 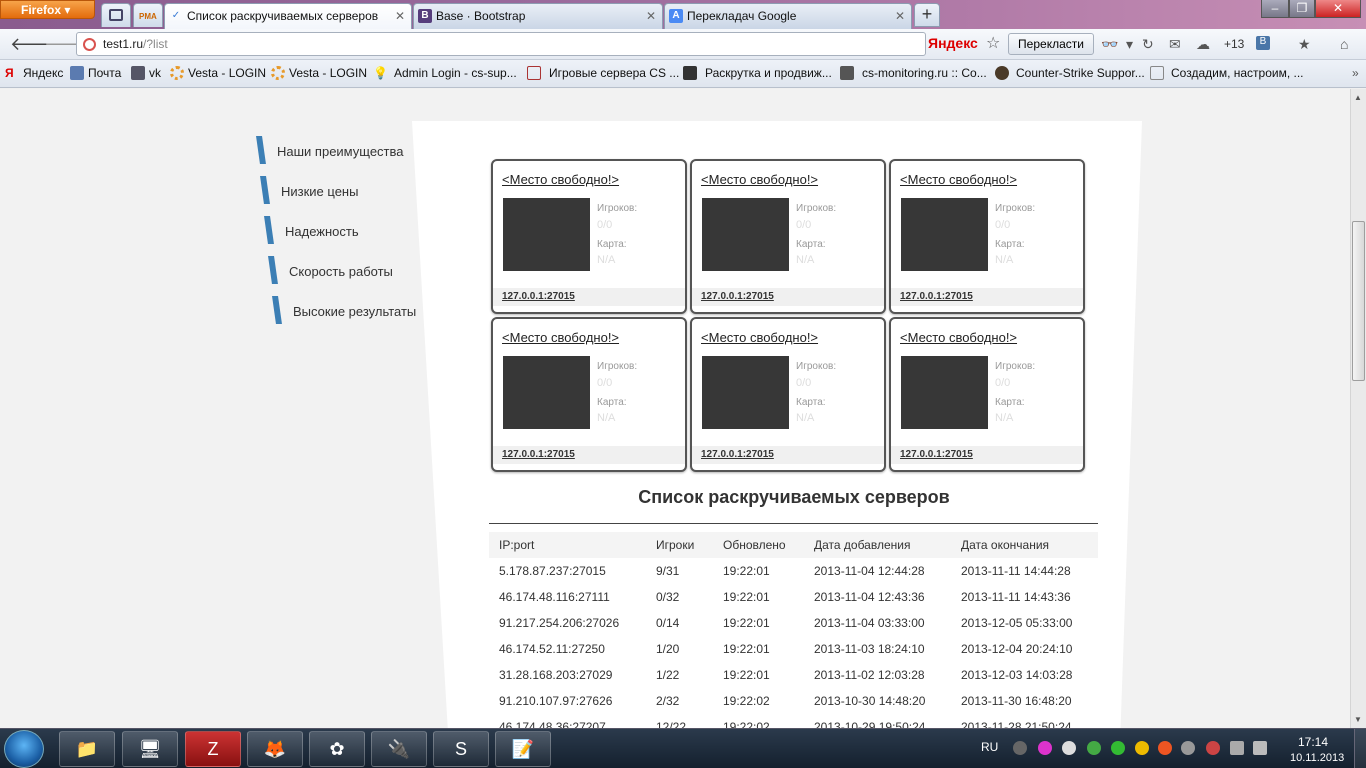 What do you see at coordinates (501, 44) in the screenshot?
I see `address-bar: test1.ru/?list` at bounding box center [501, 44].